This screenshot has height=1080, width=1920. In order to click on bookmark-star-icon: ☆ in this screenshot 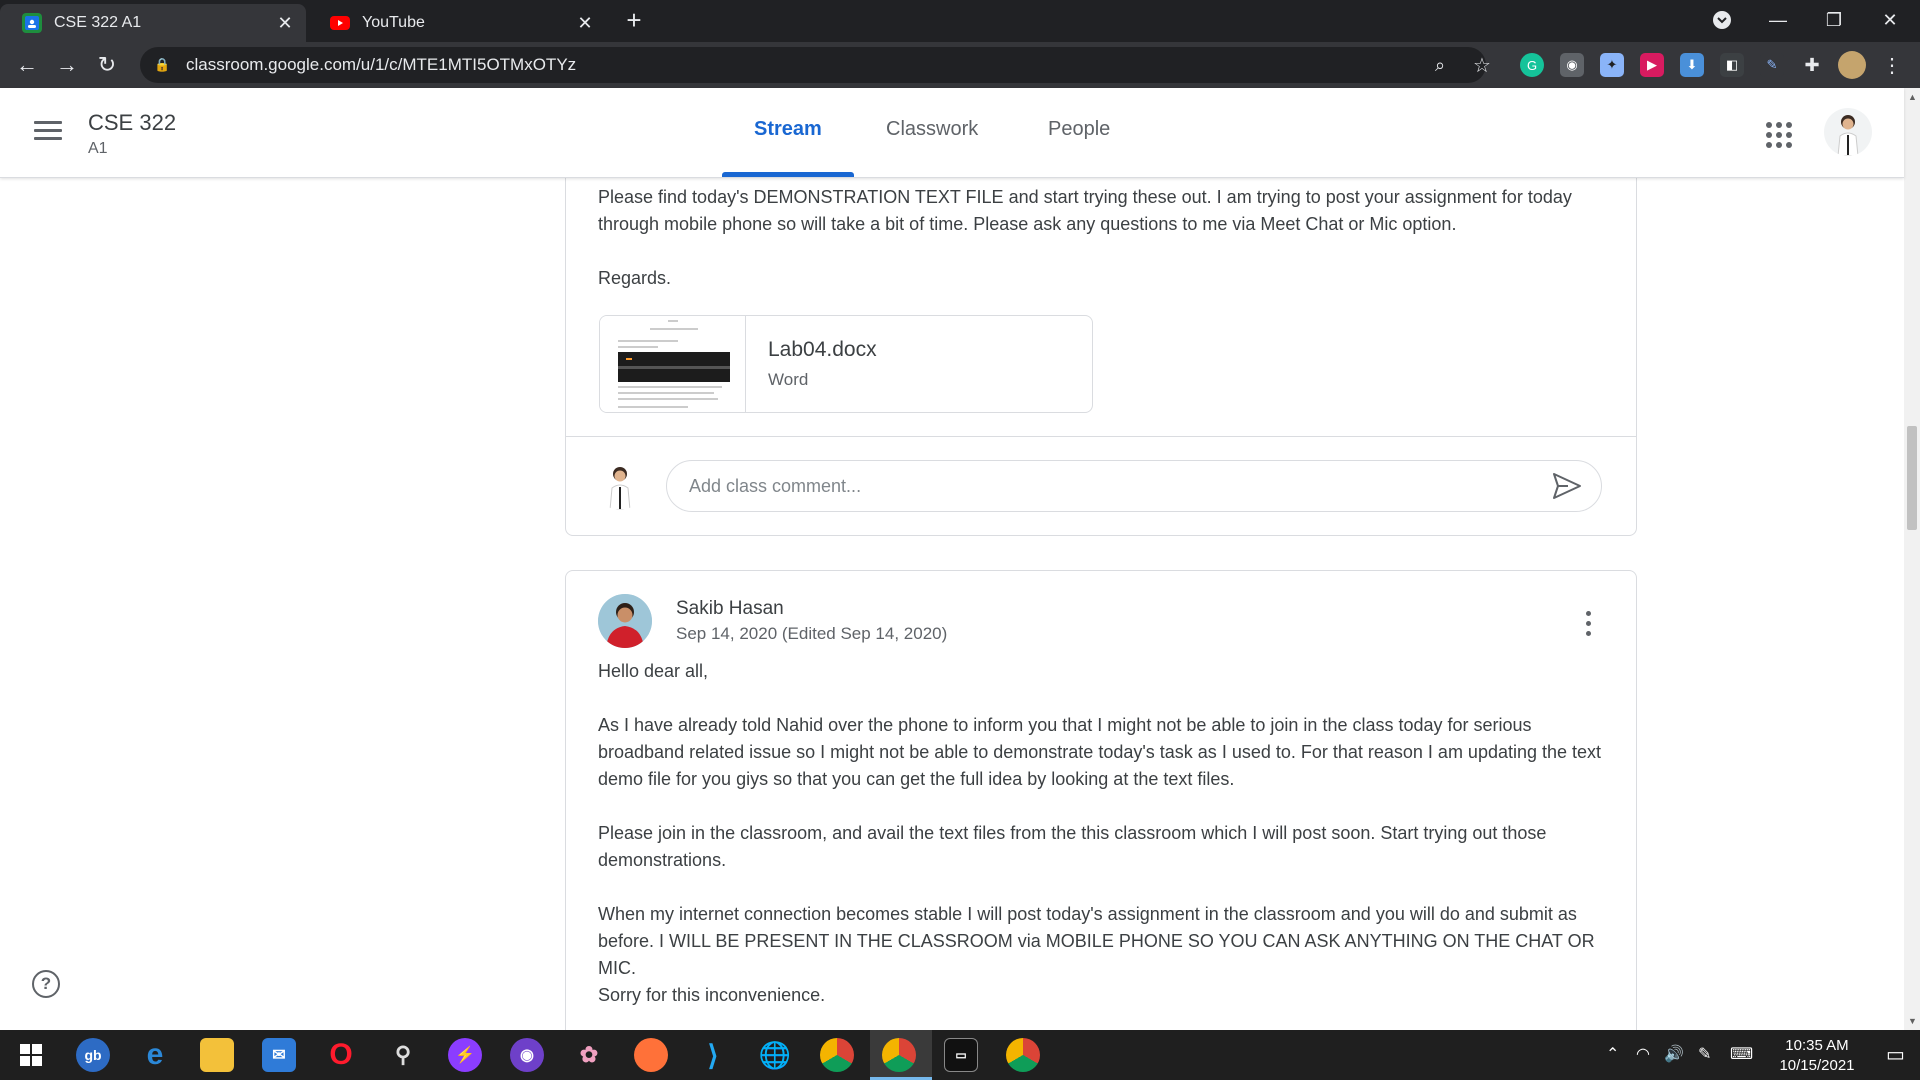, I will do `click(1482, 65)`.